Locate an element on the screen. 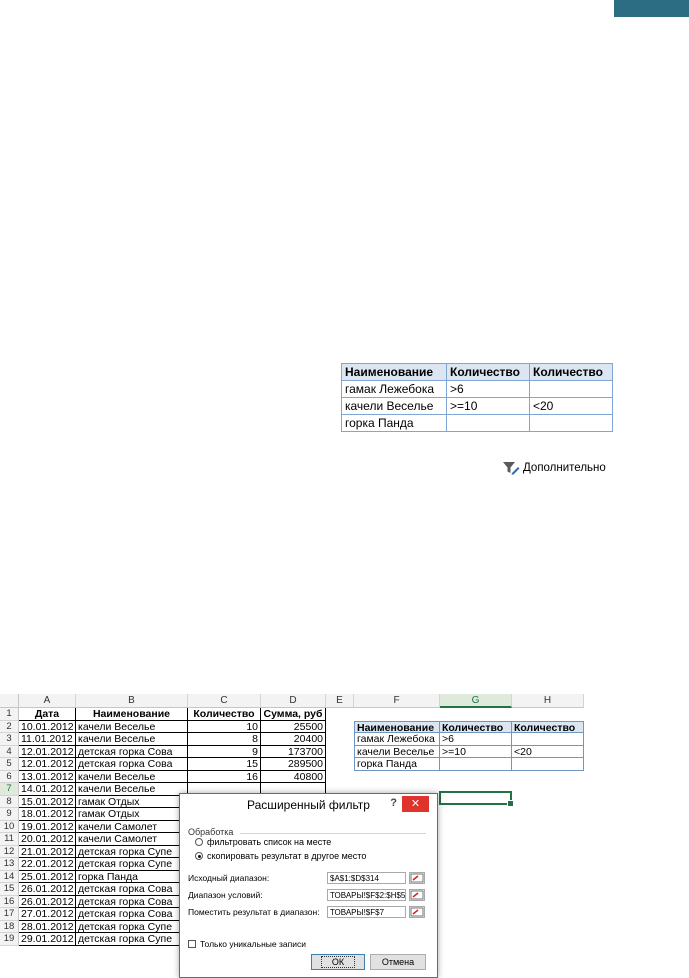  row-header: 9 is located at coordinates (9, 814).